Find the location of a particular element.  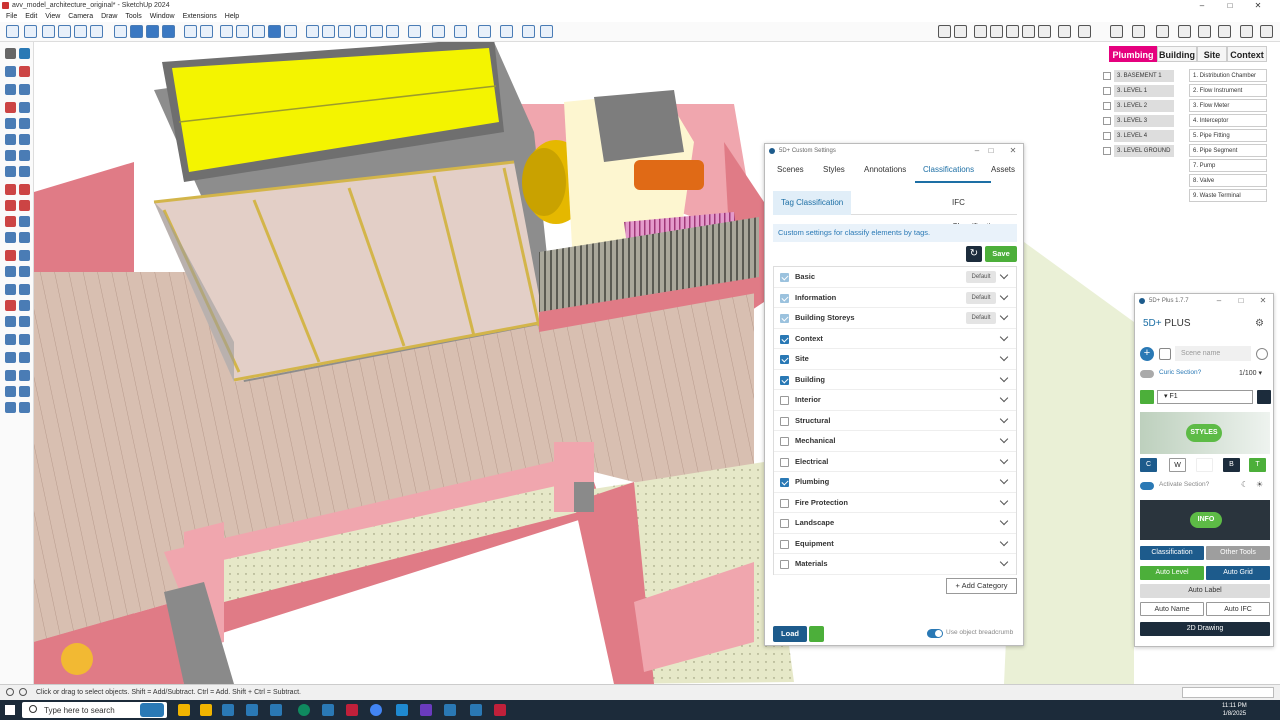

tab-plumbing: Plumbing is located at coordinates (1133, 54).